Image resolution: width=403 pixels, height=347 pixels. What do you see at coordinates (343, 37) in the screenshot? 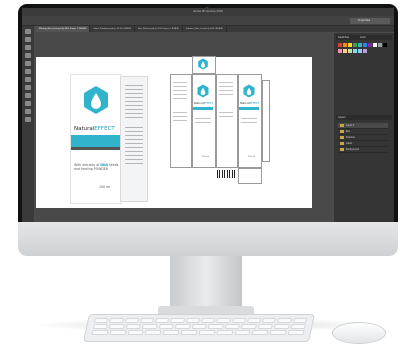
I see `swatches-tab: Swatches` at bounding box center [343, 37].